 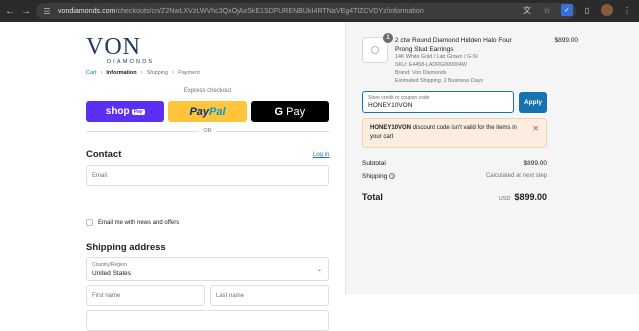 What do you see at coordinates (10, 11) in the screenshot?
I see `back-icon: ←` at bounding box center [10, 11].